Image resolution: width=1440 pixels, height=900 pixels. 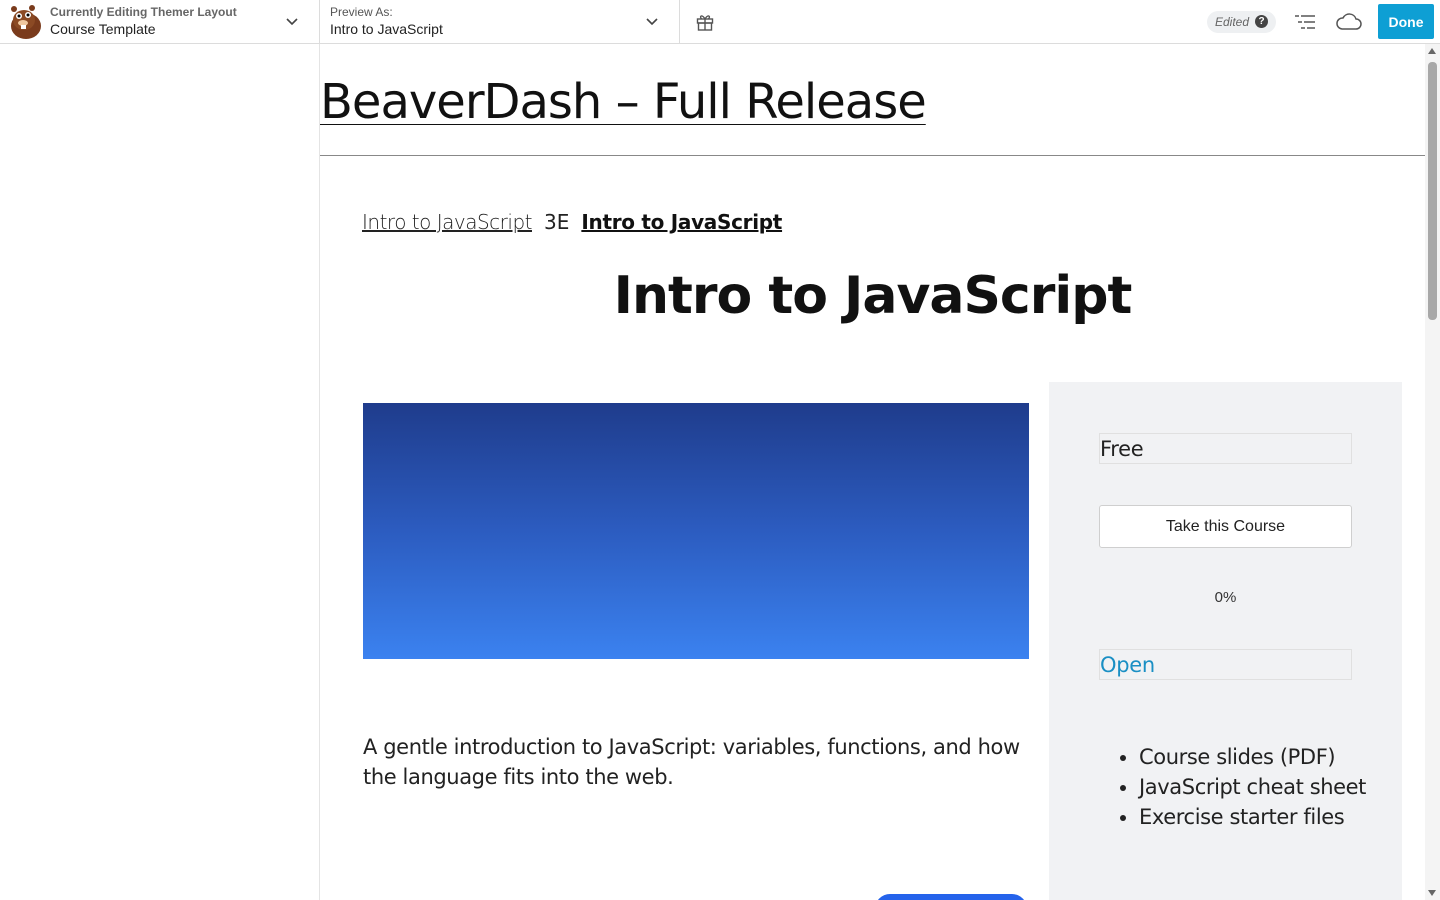 I want to click on beaver-logo-icon, so click(x=26, y=21).